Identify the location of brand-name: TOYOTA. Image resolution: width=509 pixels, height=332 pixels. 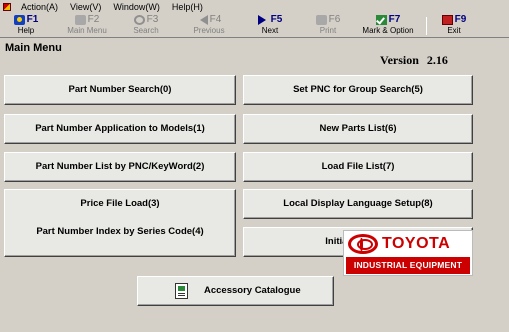
(416, 243).